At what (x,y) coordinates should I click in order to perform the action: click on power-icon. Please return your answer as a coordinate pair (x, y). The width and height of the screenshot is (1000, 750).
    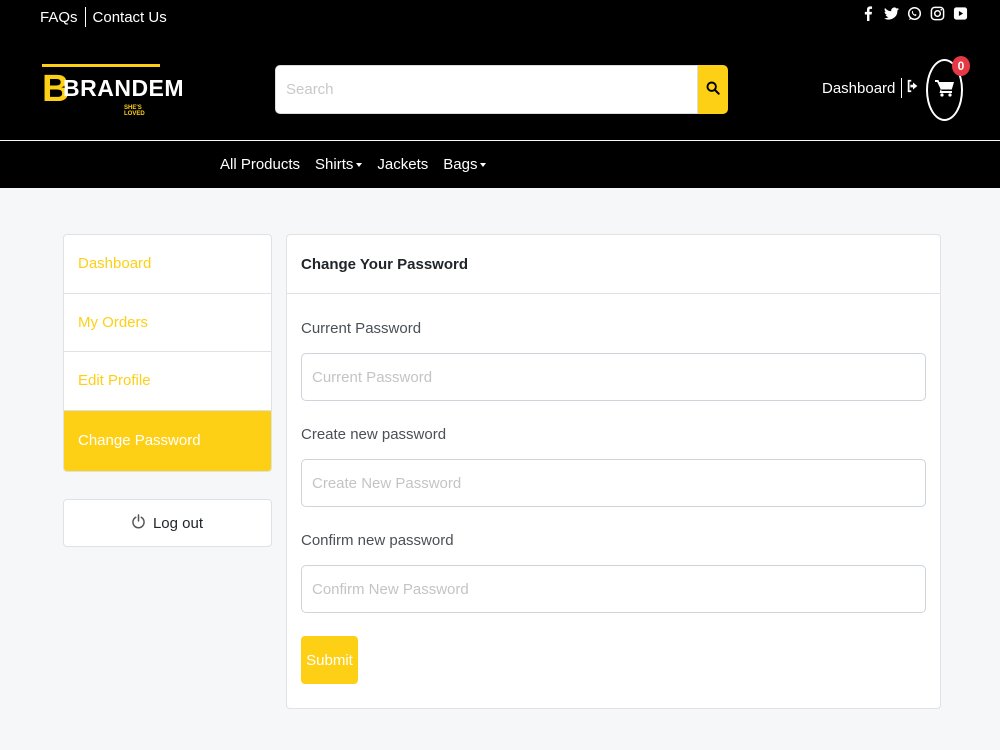
    Looking at the image, I should click on (138, 523).